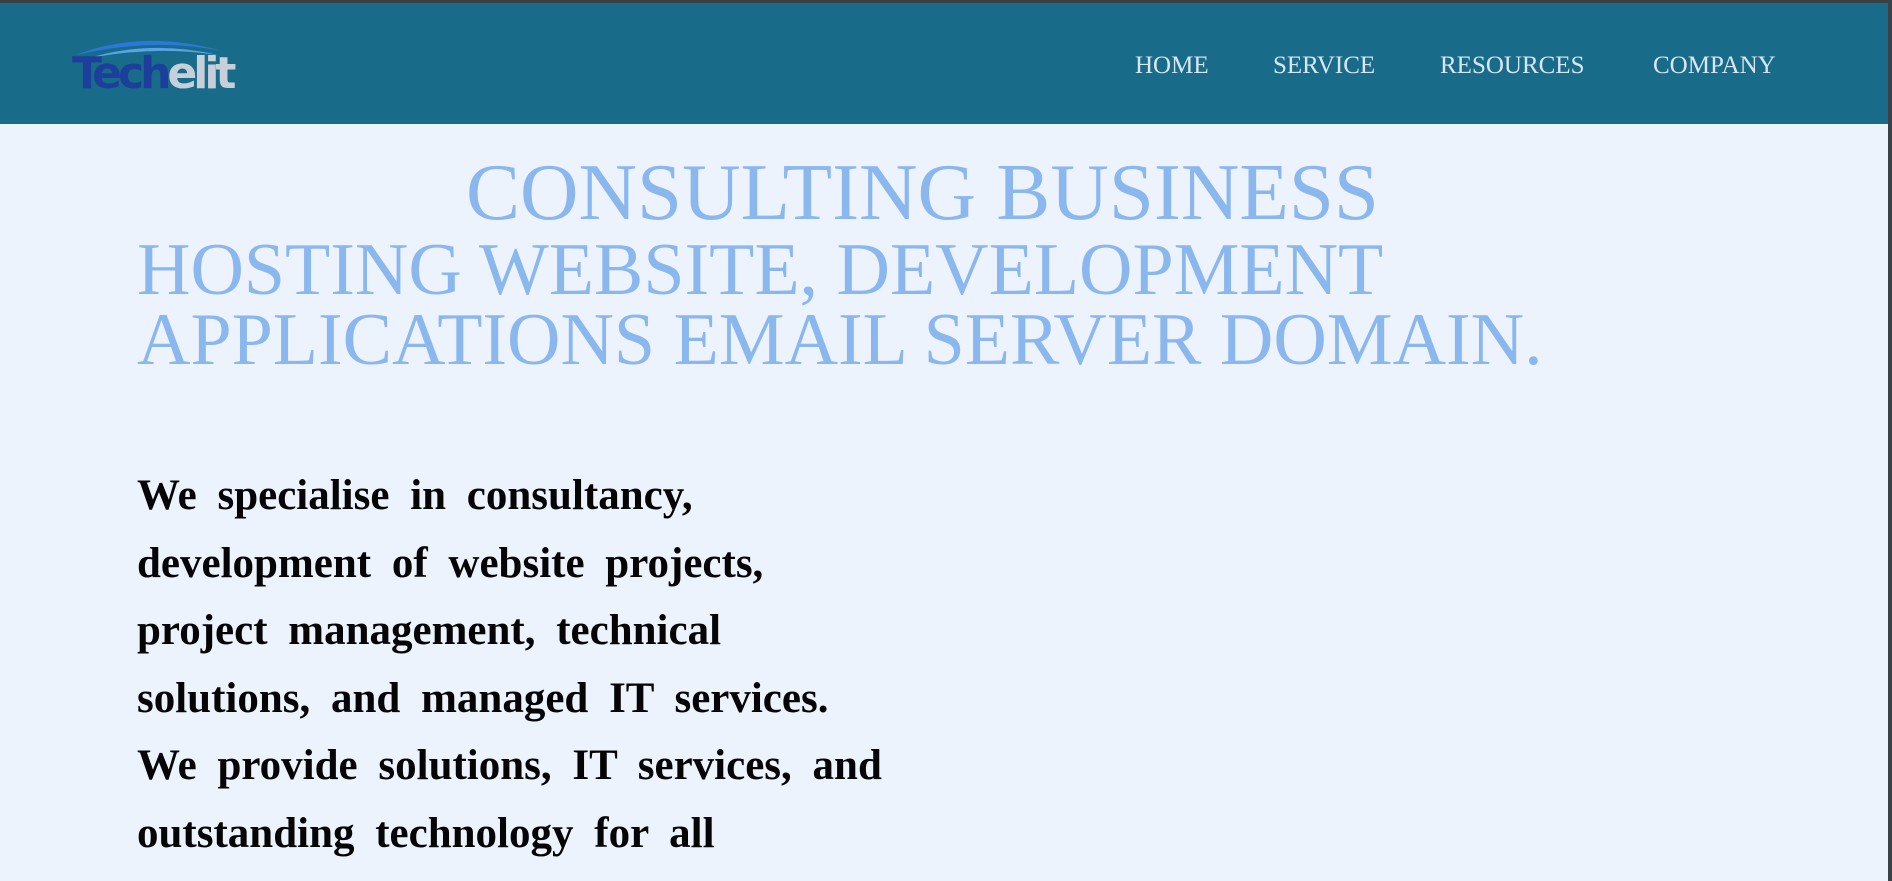 This screenshot has width=1892, height=881. What do you see at coordinates (944, 63) in the screenshot?
I see `navbar: Techelit HOME SERVICE RESOURCES COMPANY` at bounding box center [944, 63].